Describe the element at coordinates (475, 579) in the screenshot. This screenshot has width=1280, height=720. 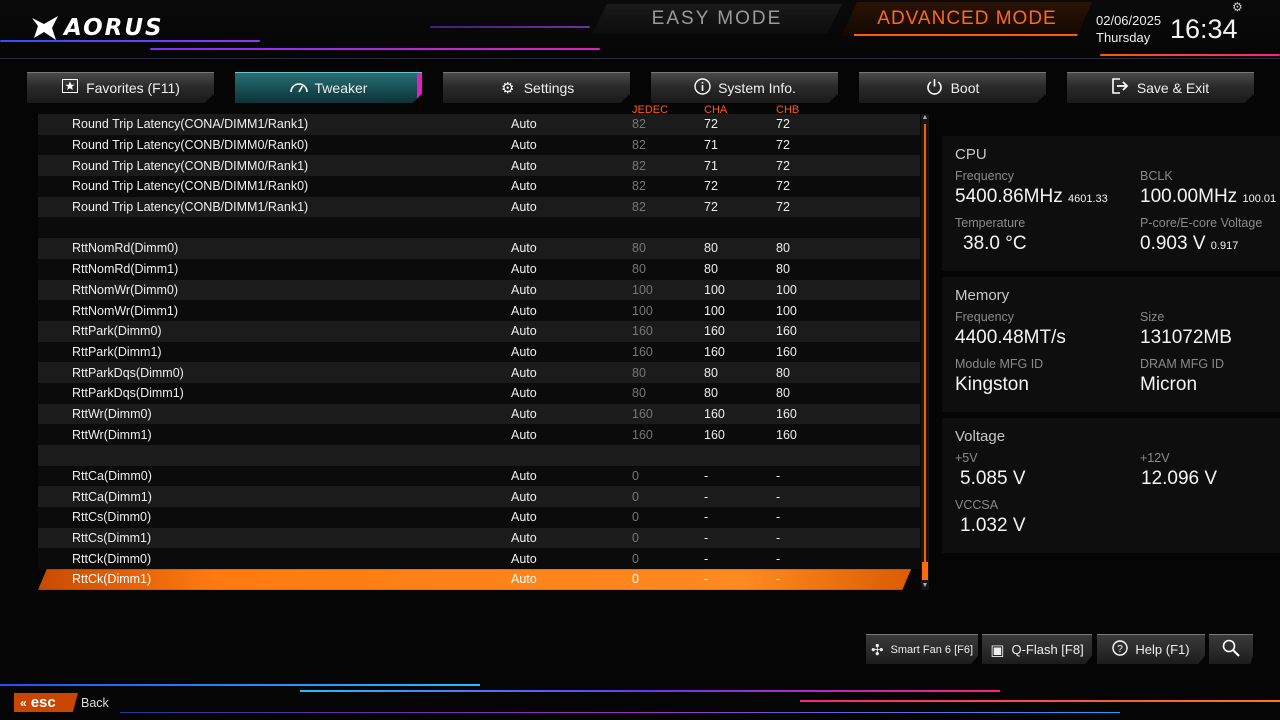
I see `setting-row: RttCk(Dimm1) Auto 0 - -` at that location.